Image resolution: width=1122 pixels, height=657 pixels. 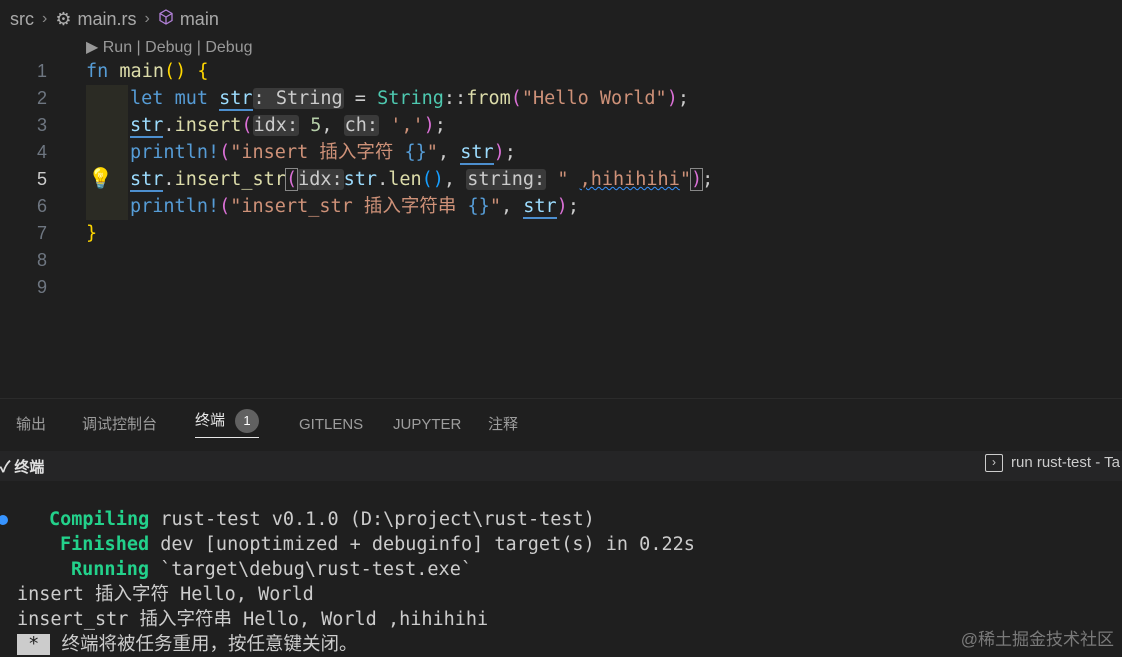 What do you see at coordinates (4, 520) in the screenshot?
I see `task-status-dot` at bounding box center [4, 520].